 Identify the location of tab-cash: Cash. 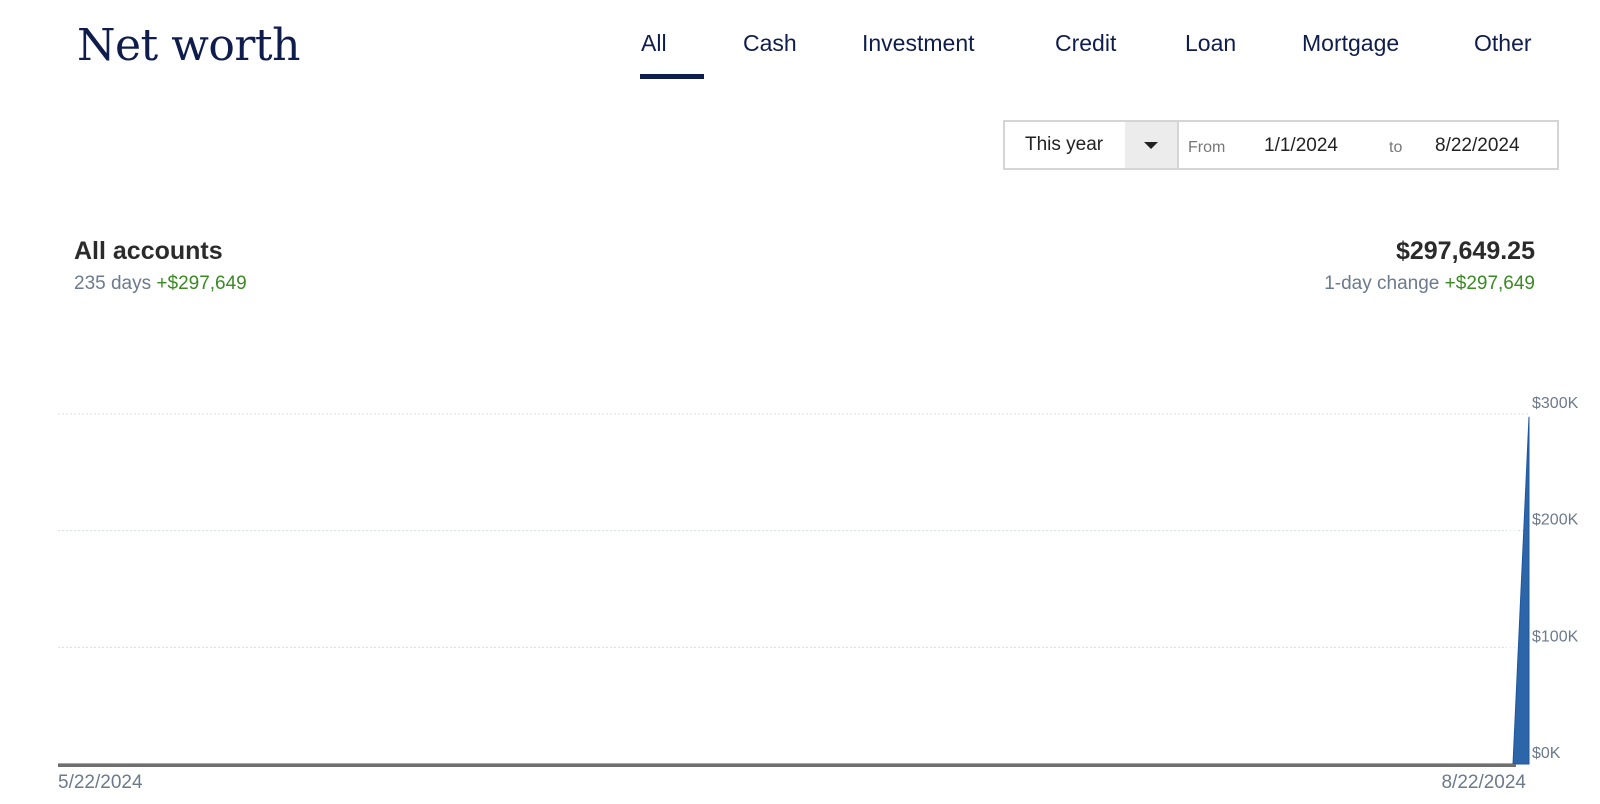
(770, 43).